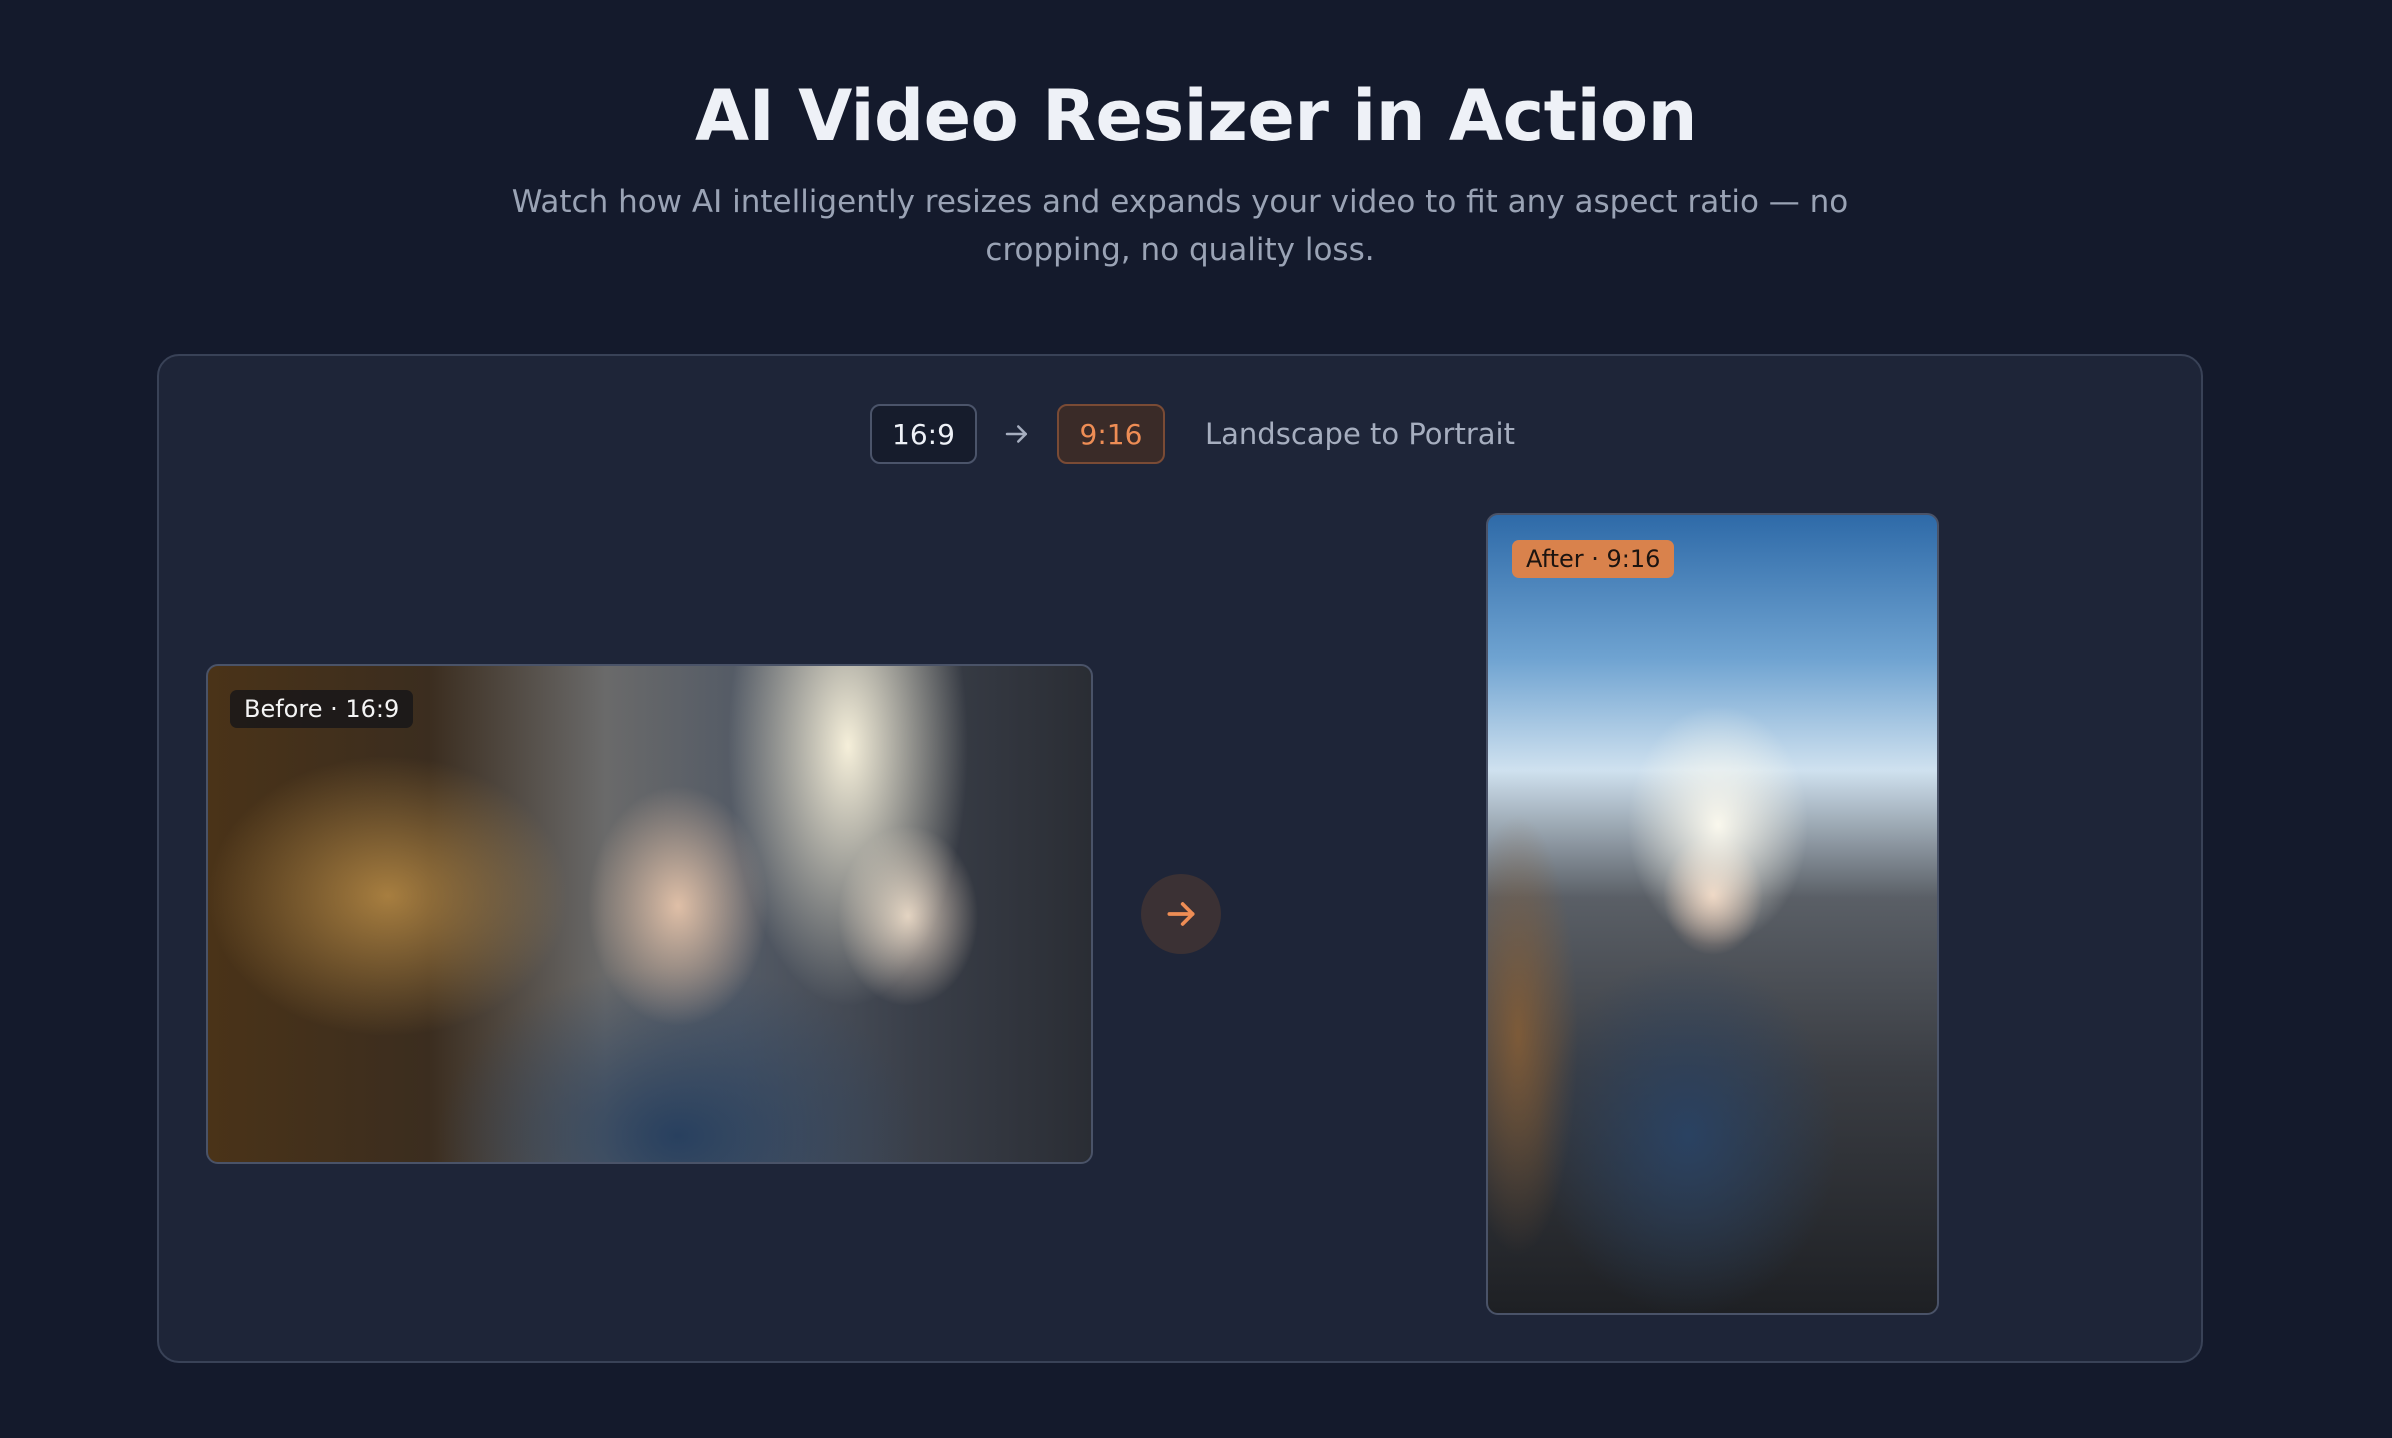 The width and height of the screenshot is (2392, 1438). I want to click on target-ratio-chip: 9:16, so click(1111, 434).